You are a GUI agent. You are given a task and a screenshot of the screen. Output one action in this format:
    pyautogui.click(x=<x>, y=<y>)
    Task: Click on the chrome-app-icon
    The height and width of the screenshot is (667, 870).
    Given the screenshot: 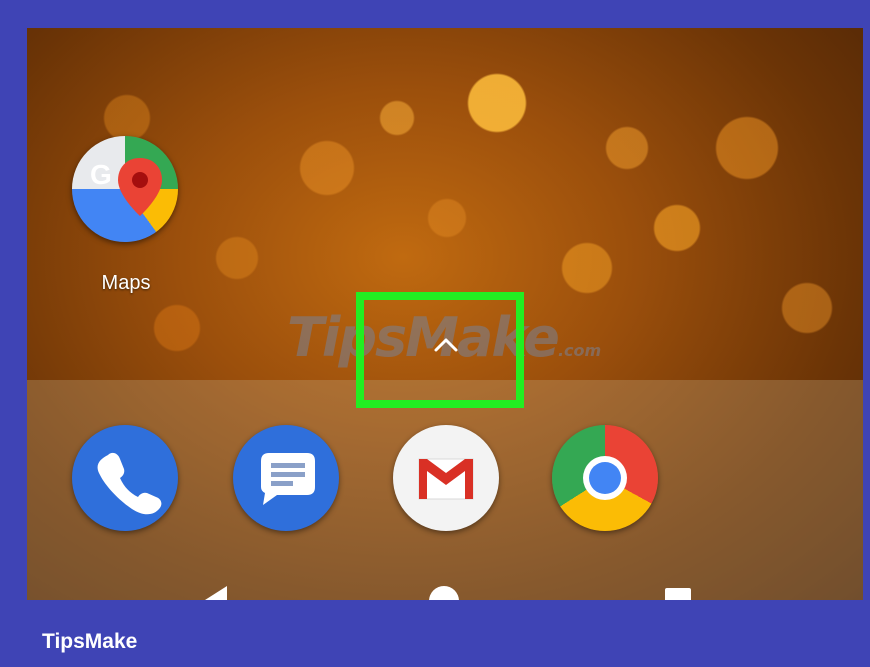 What is the action you would take?
    pyautogui.click(x=605, y=478)
    